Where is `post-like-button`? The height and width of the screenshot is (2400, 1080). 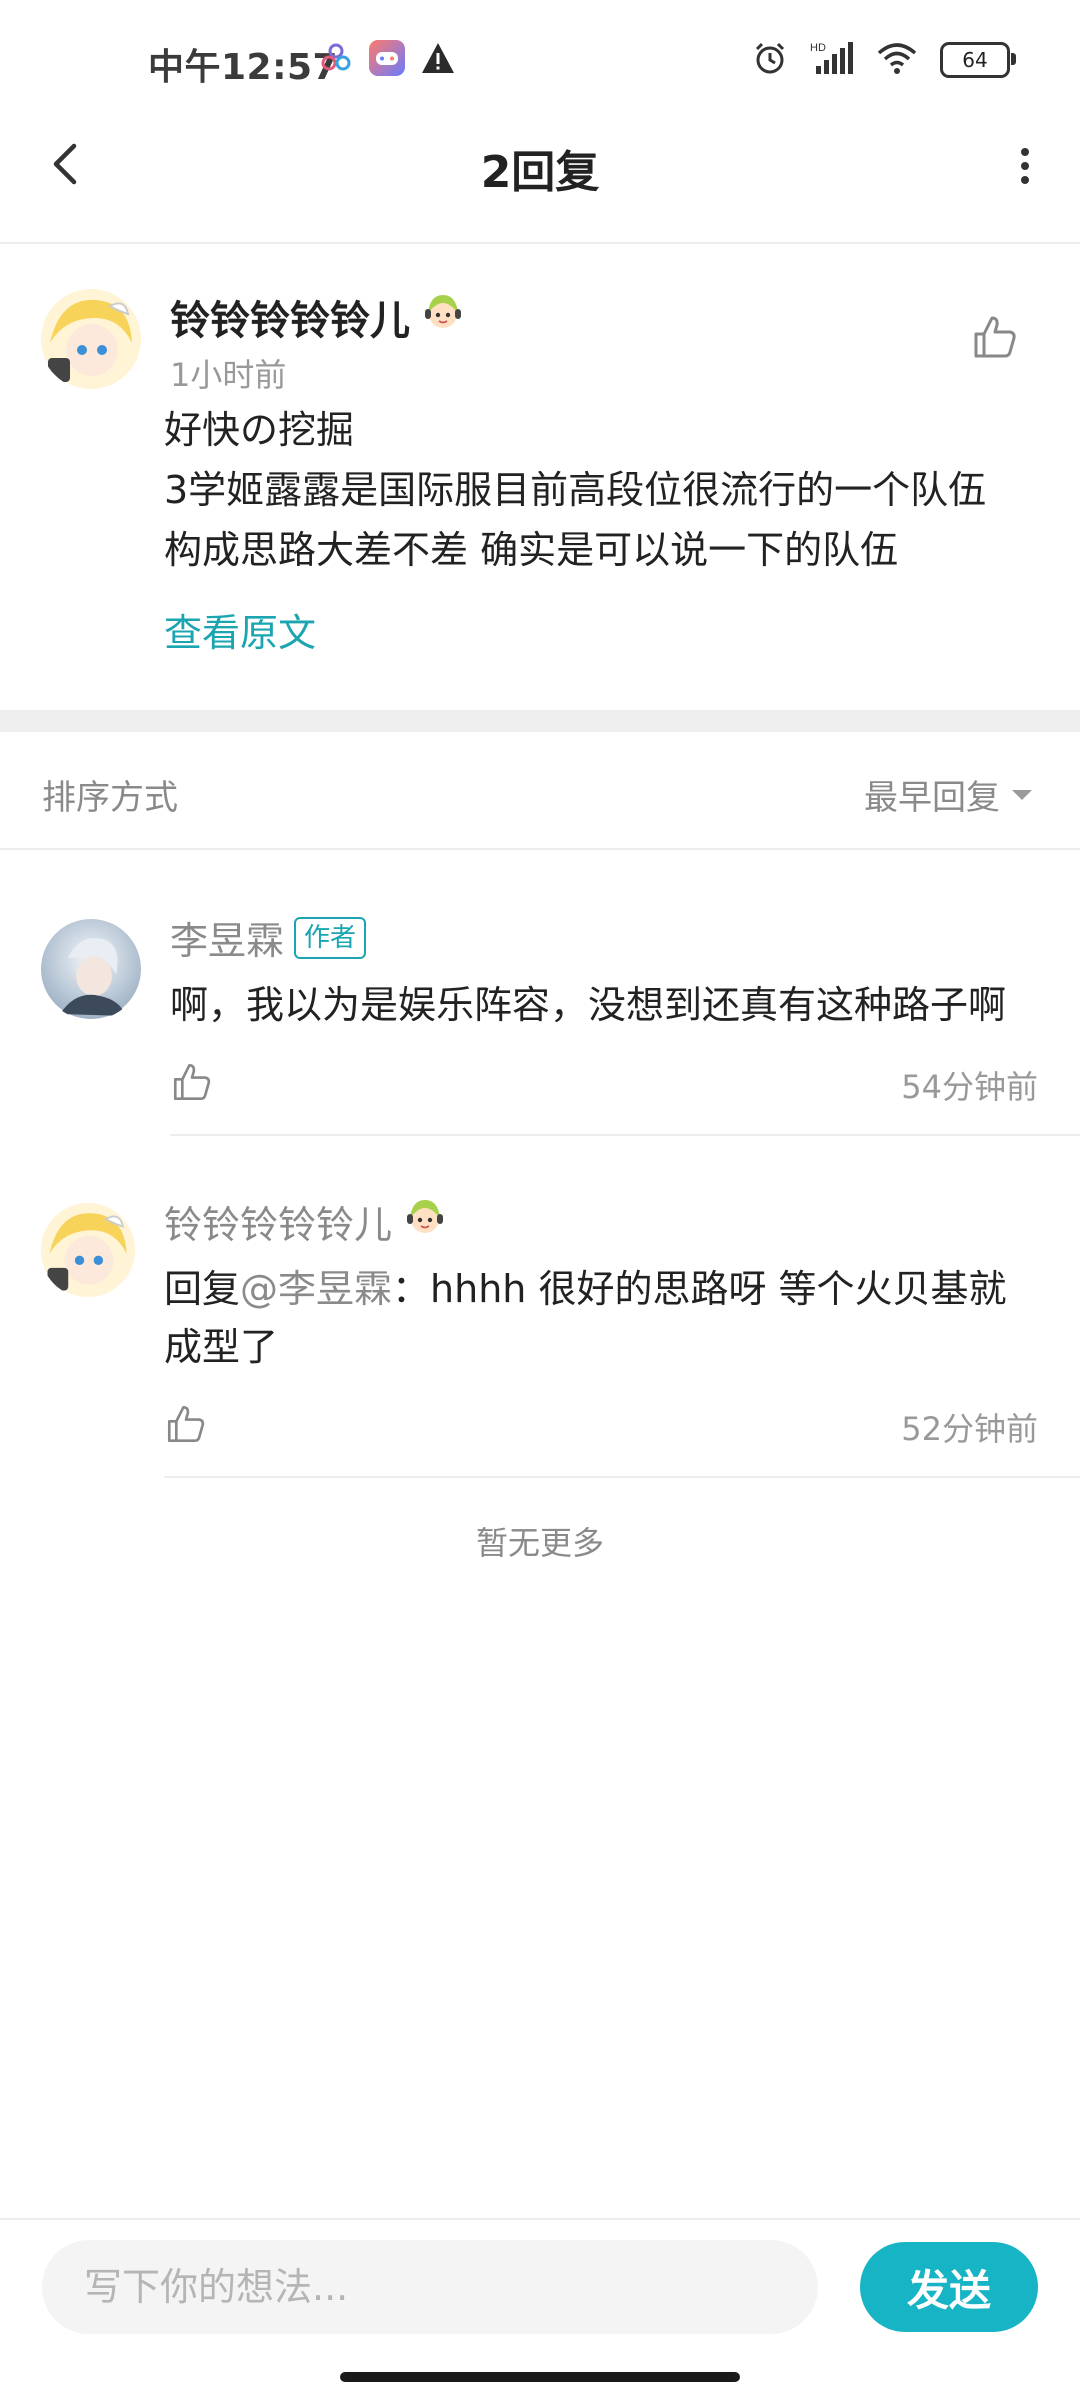 post-like-button is located at coordinates (995, 337).